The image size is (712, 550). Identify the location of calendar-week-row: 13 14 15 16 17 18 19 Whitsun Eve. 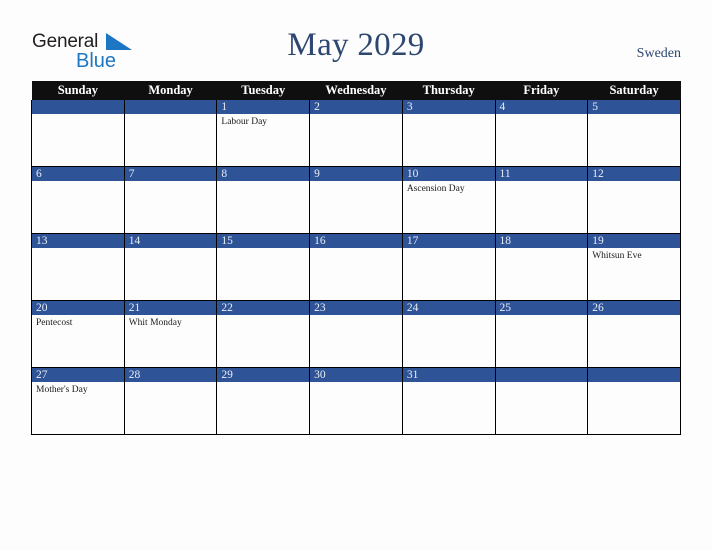
(356, 267).